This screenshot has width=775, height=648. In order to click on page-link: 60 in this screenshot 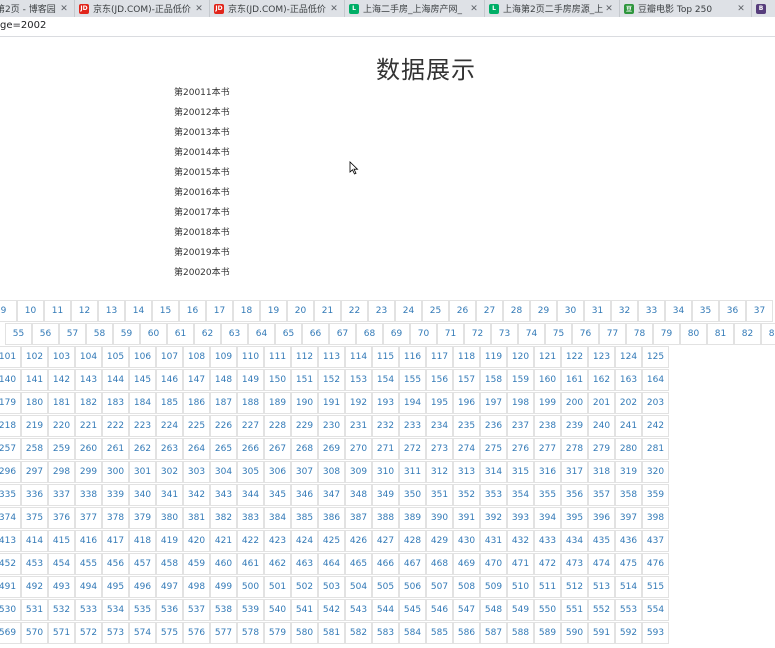, I will do `click(153, 334)`.